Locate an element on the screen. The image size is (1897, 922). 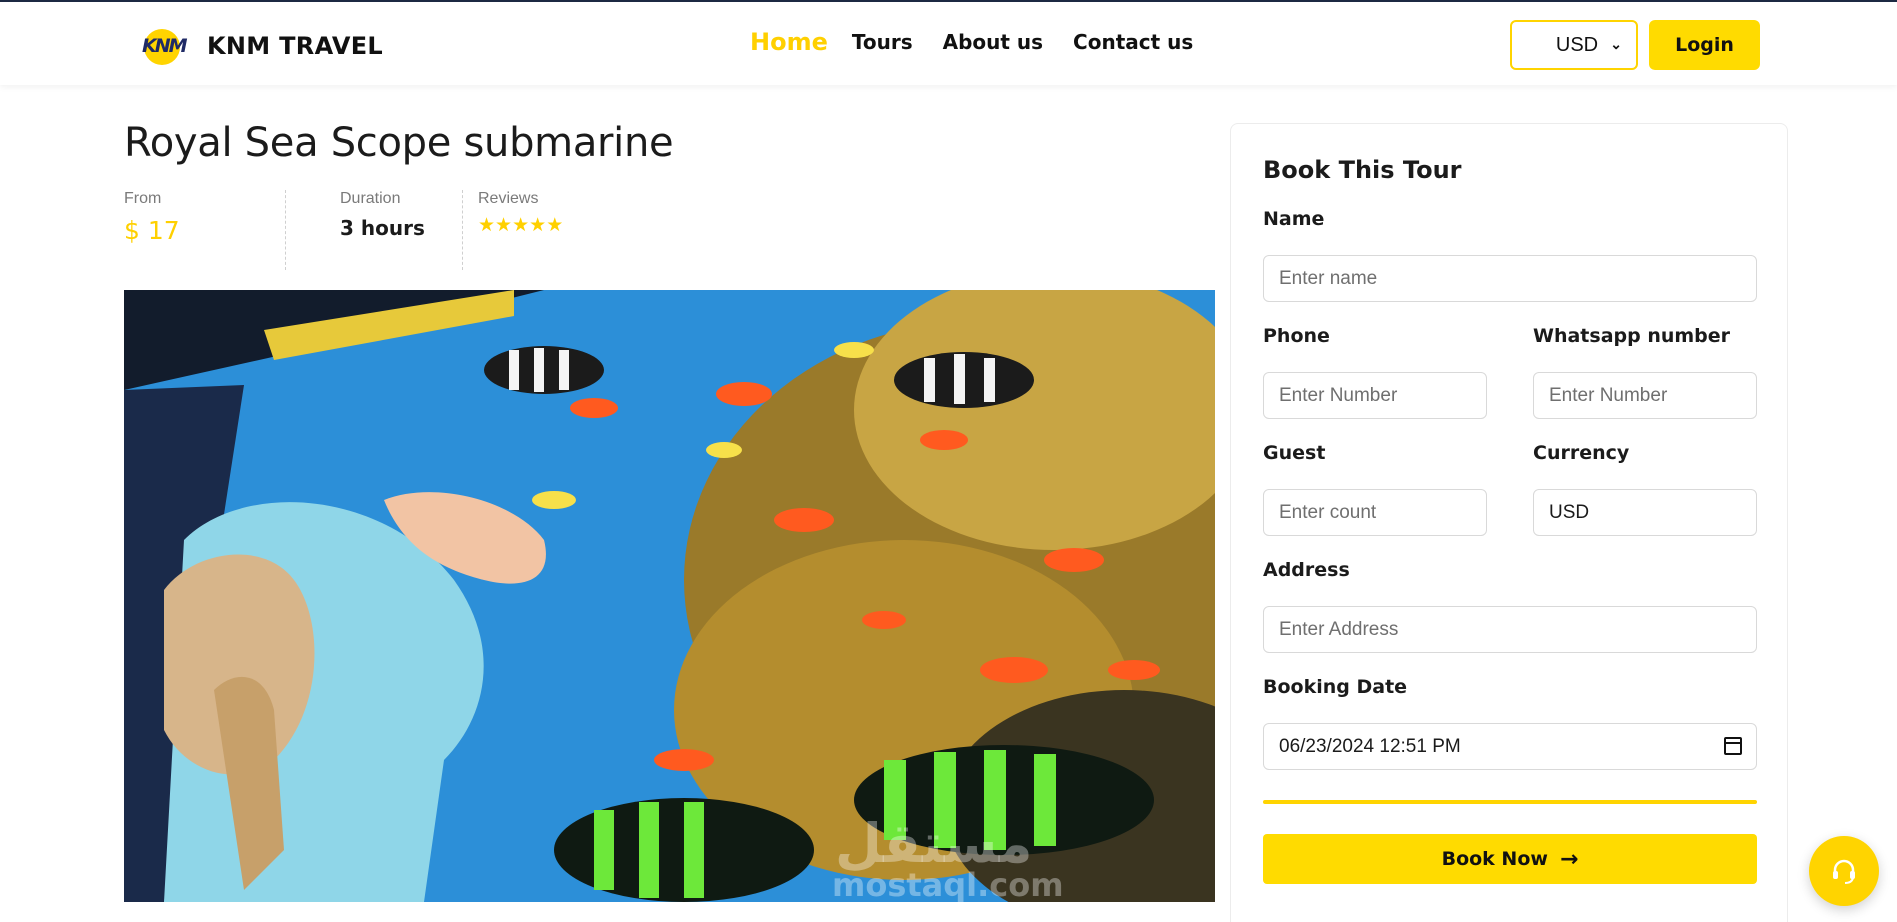
brand-logo: KNM KNM TRAVEL is located at coordinates (262, 46).